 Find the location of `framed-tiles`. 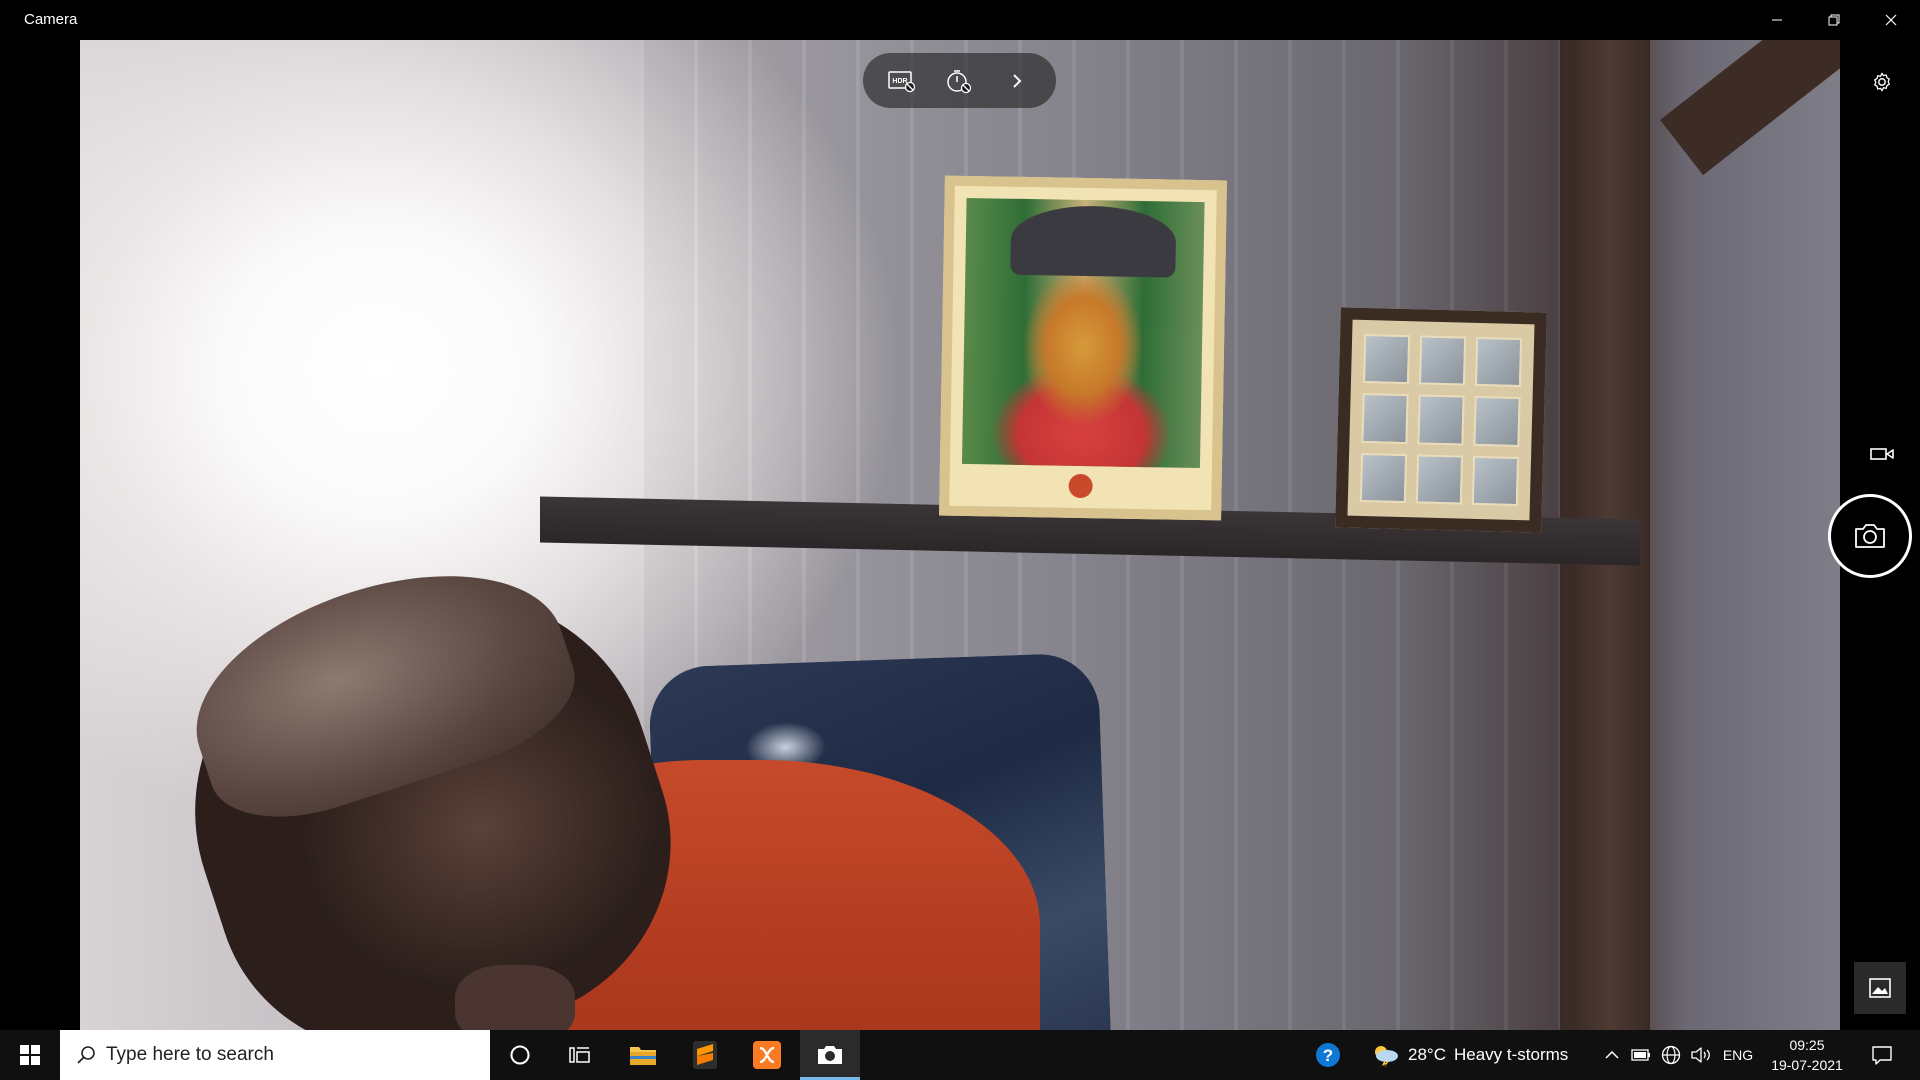

framed-tiles is located at coordinates (1441, 420).